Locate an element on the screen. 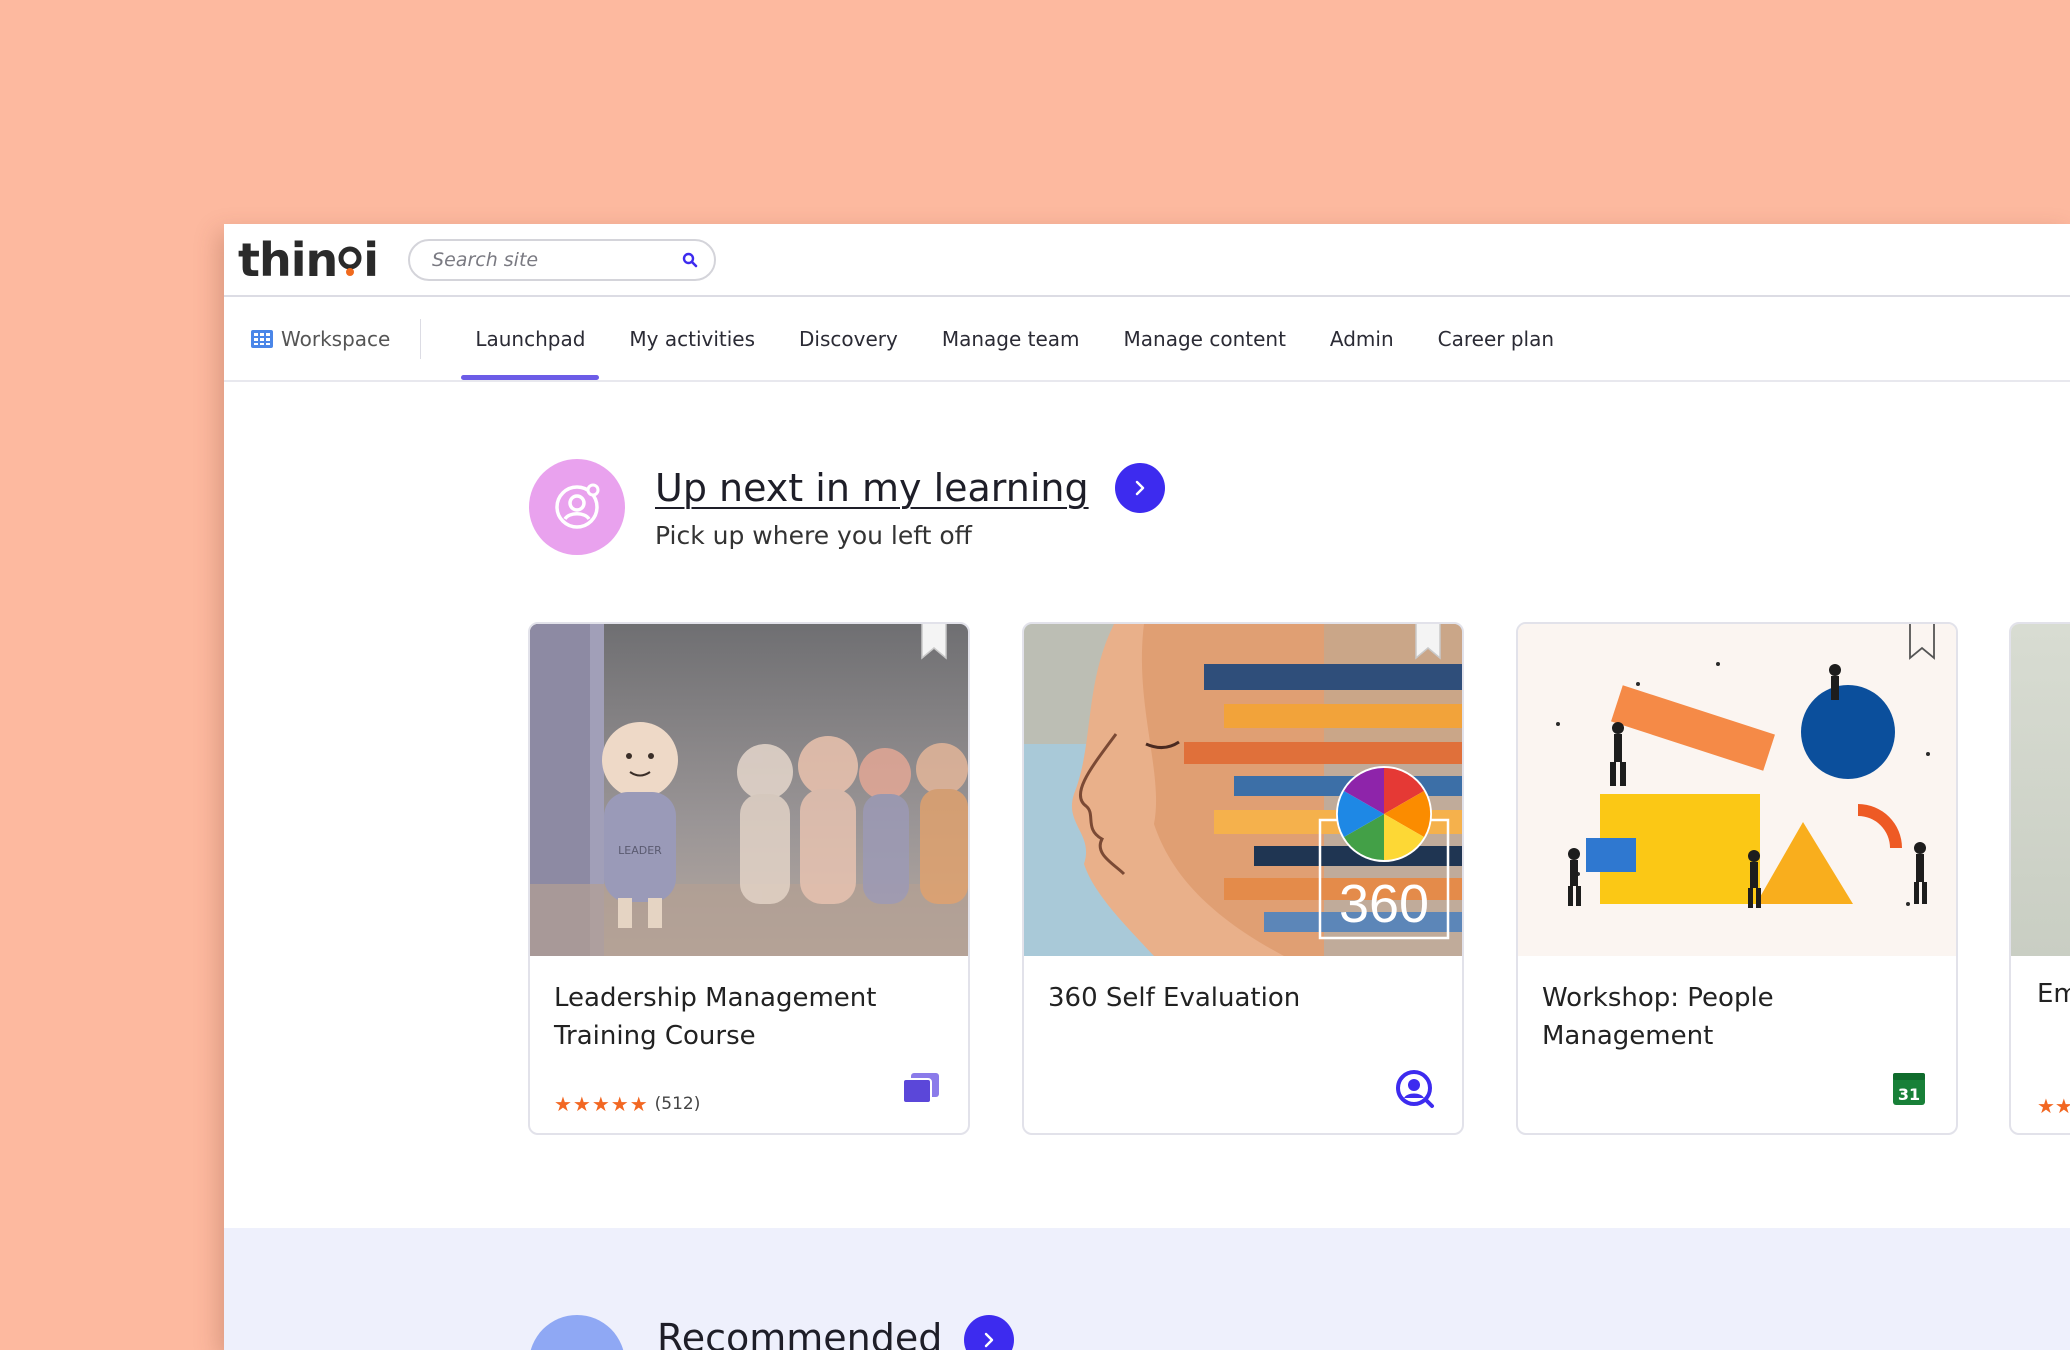 The image size is (2070, 1350). painted-face-image: 360 is located at coordinates (1243, 790).